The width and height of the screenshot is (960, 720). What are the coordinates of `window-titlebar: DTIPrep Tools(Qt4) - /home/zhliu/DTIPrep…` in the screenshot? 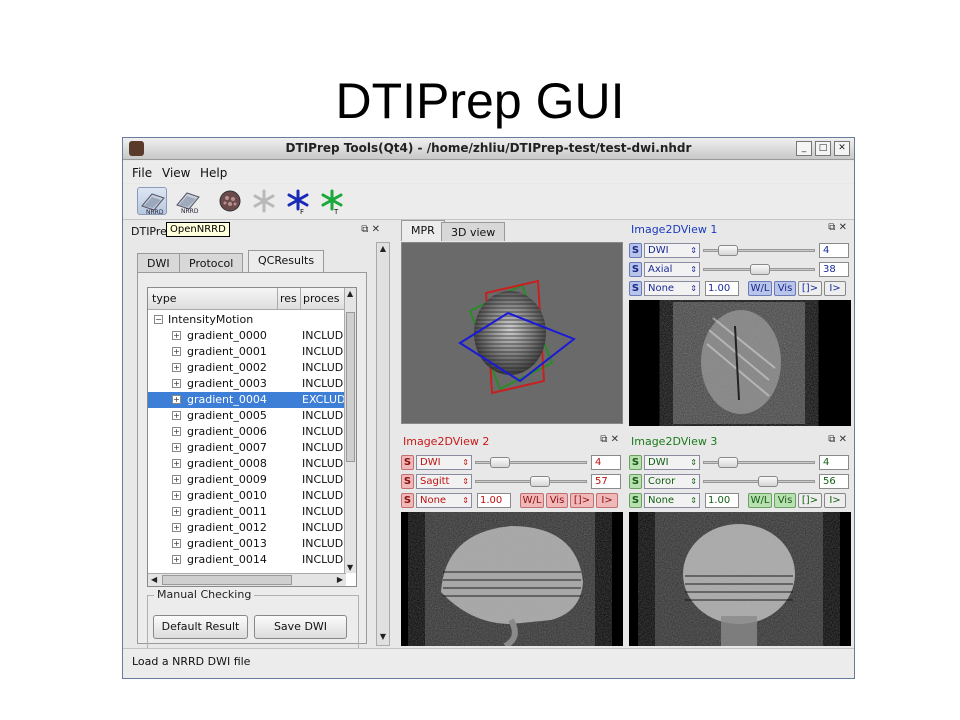 It's located at (488, 149).